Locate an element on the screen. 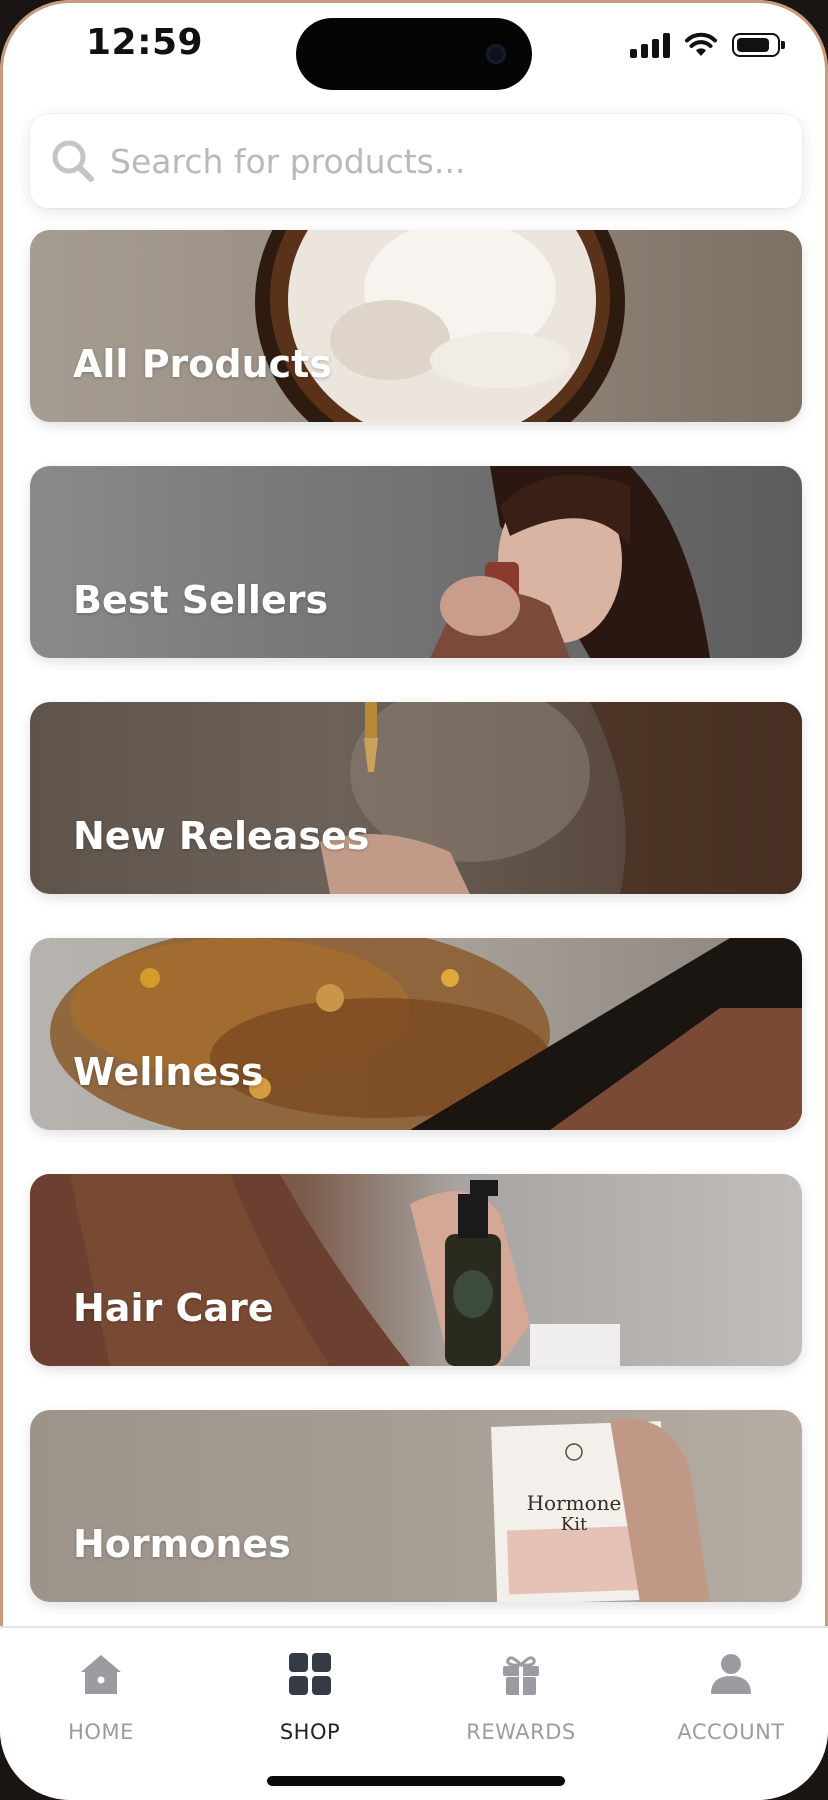 This screenshot has width=828, height=1800. bottom-tab-bar: HOME SHOP REWARDS ACCOUNT is located at coordinates (414, 1713).